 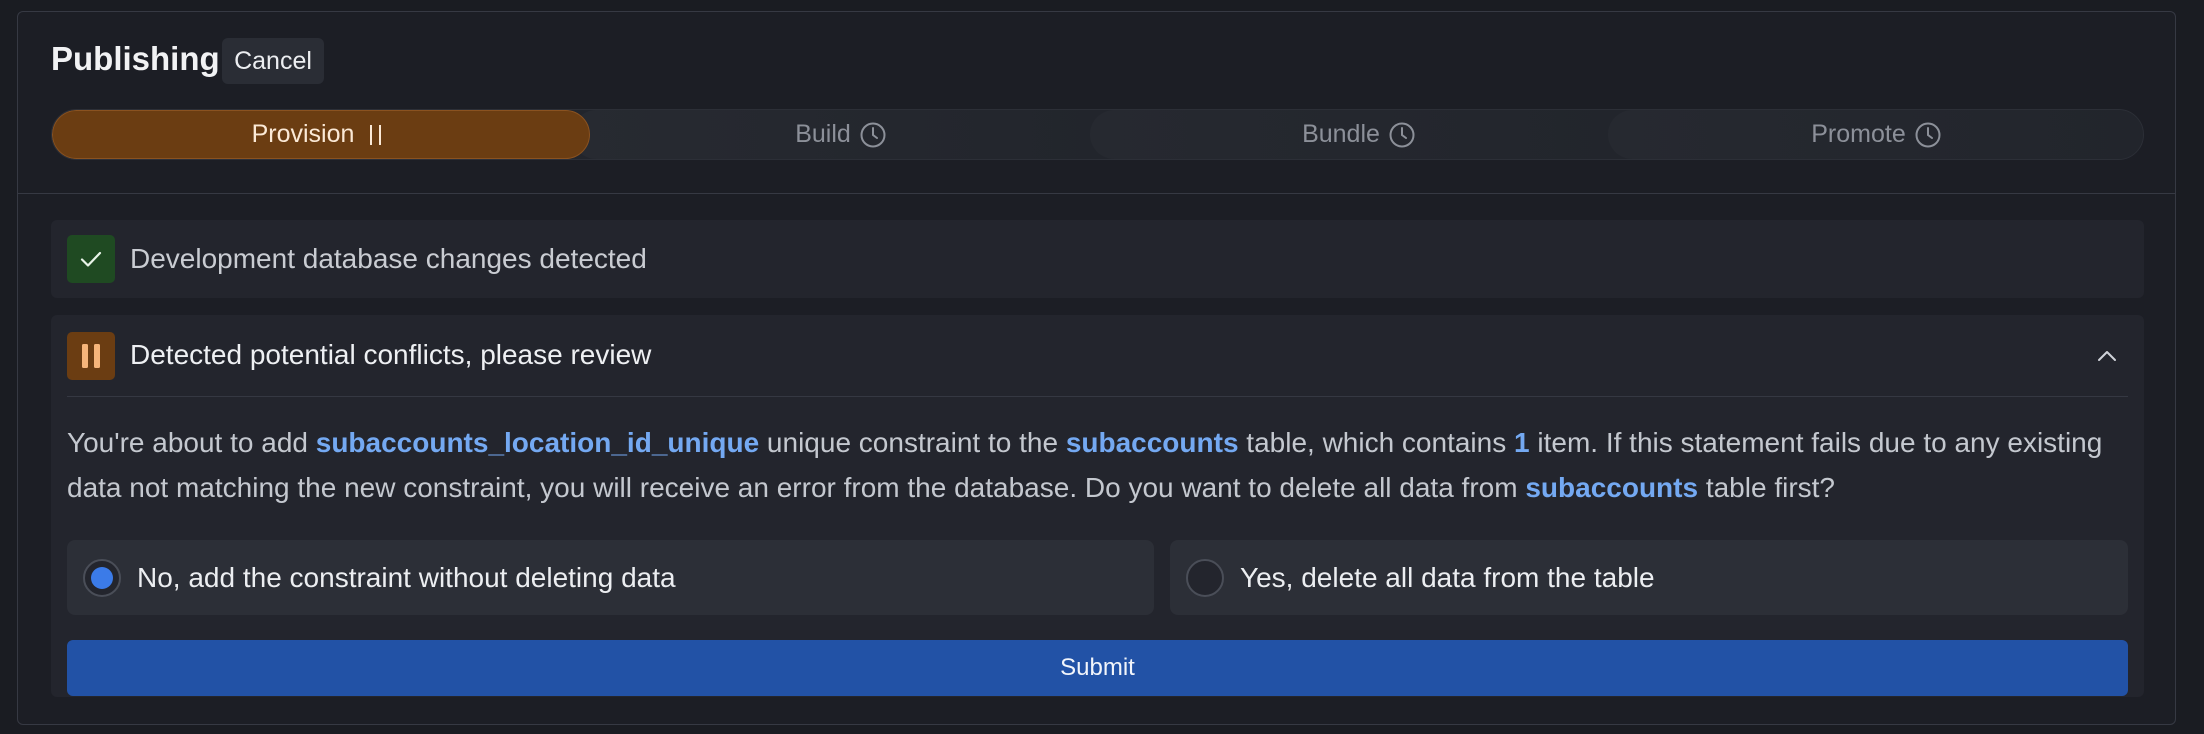 What do you see at coordinates (1766, 487) in the screenshot?
I see `message-text: table first?` at bounding box center [1766, 487].